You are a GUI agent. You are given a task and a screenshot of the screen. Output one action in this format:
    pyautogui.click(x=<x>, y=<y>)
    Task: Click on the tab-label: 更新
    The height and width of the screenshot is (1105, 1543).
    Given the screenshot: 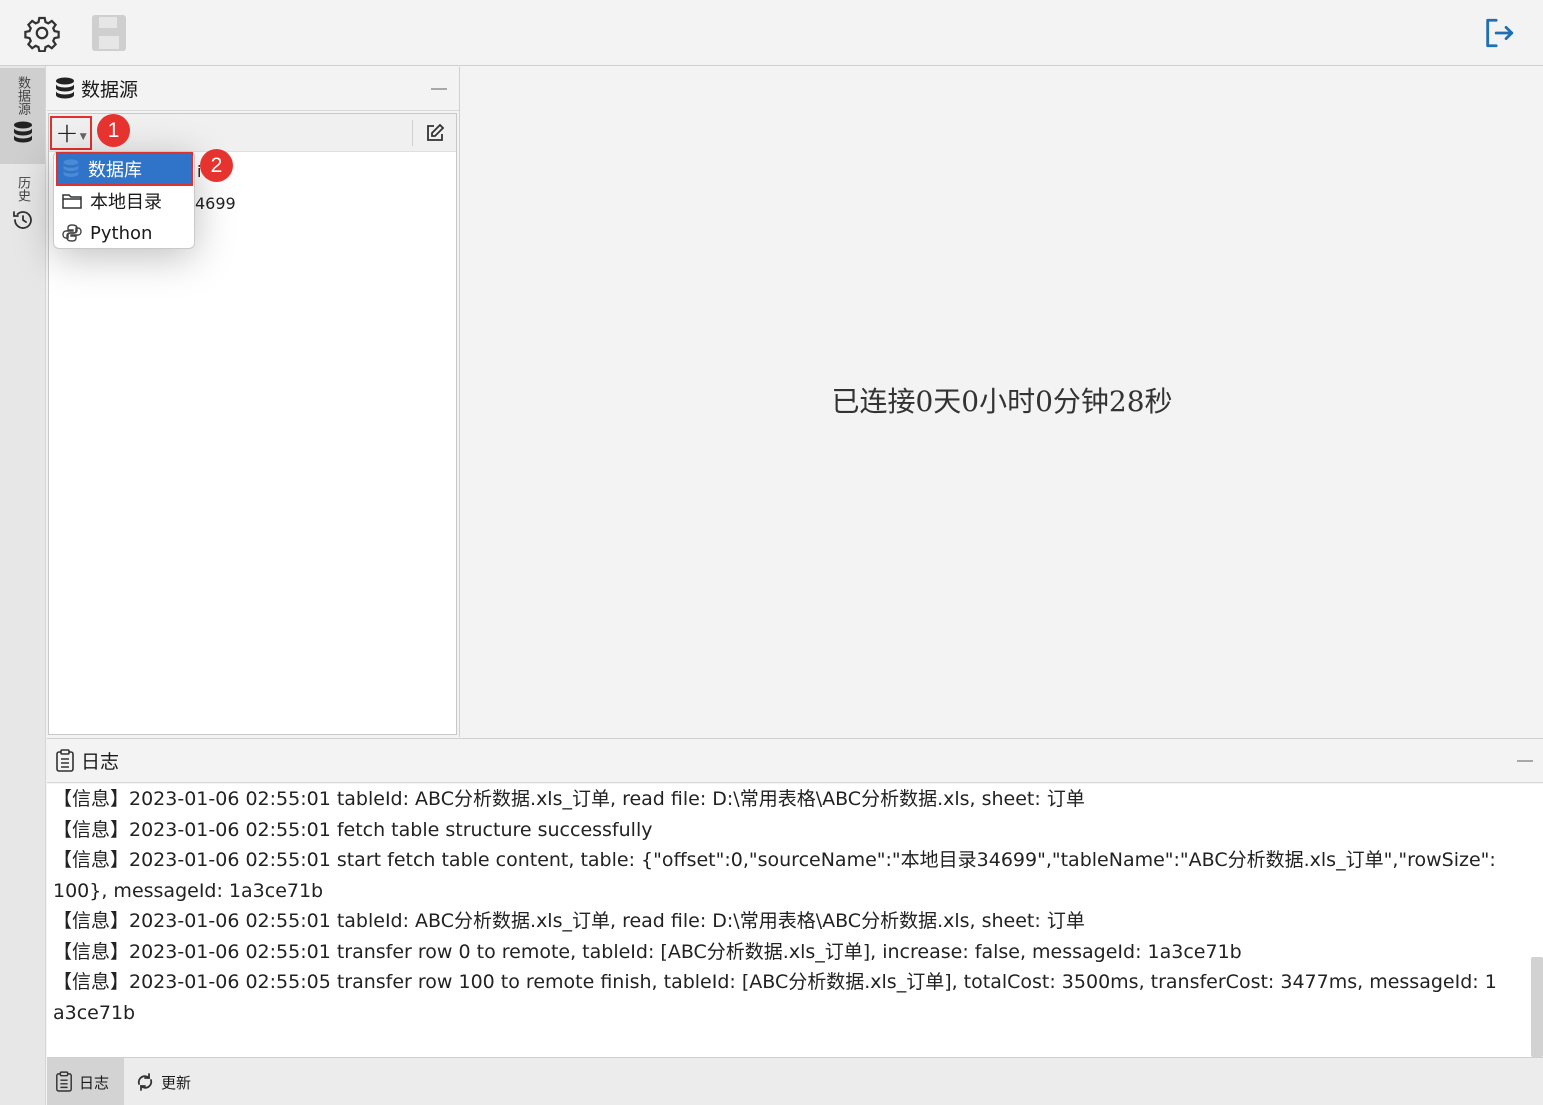 What is the action you would take?
    pyautogui.click(x=176, y=1082)
    